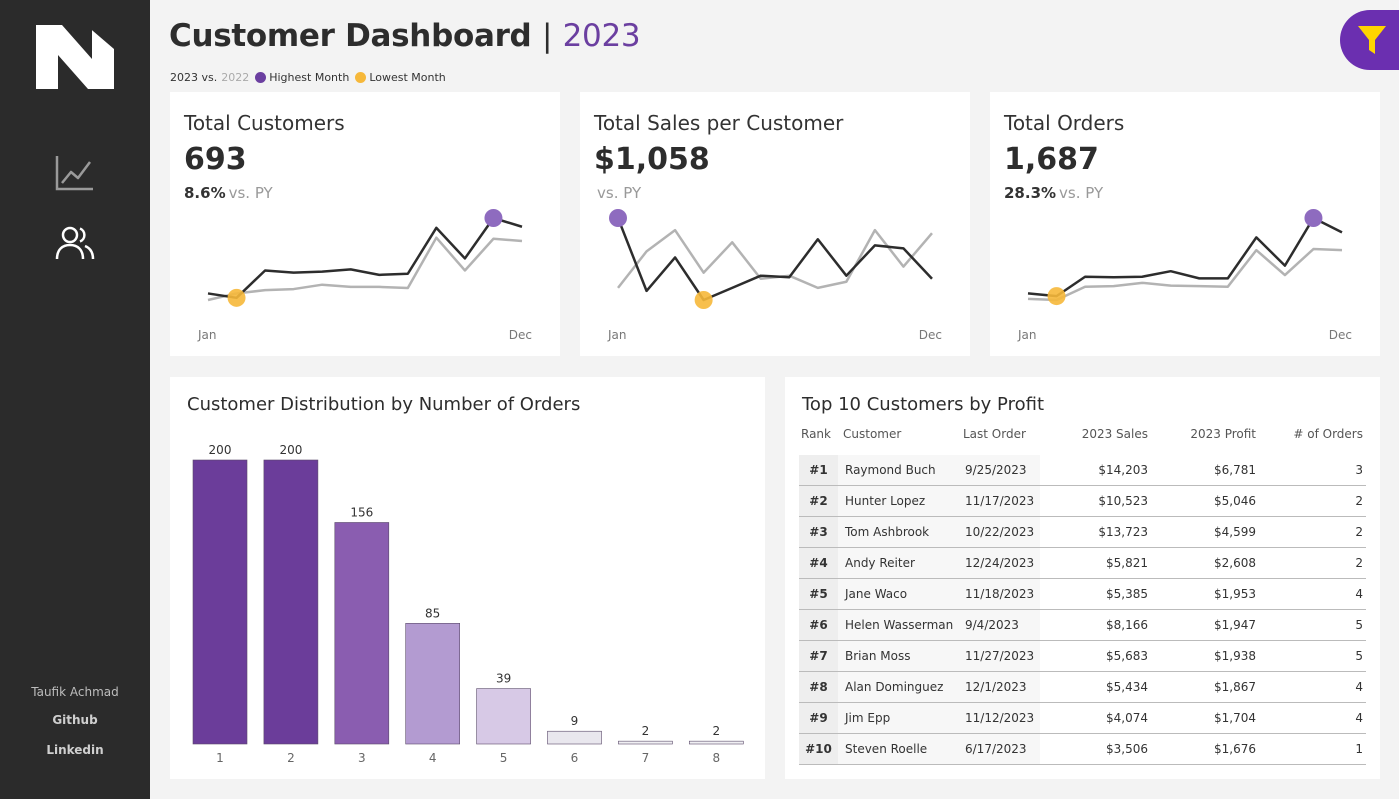  What do you see at coordinates (75, 399) in the screenshot?
I see `sidebar: Taufik Achmad Github Linkedin` at bounding box center [75, 399].